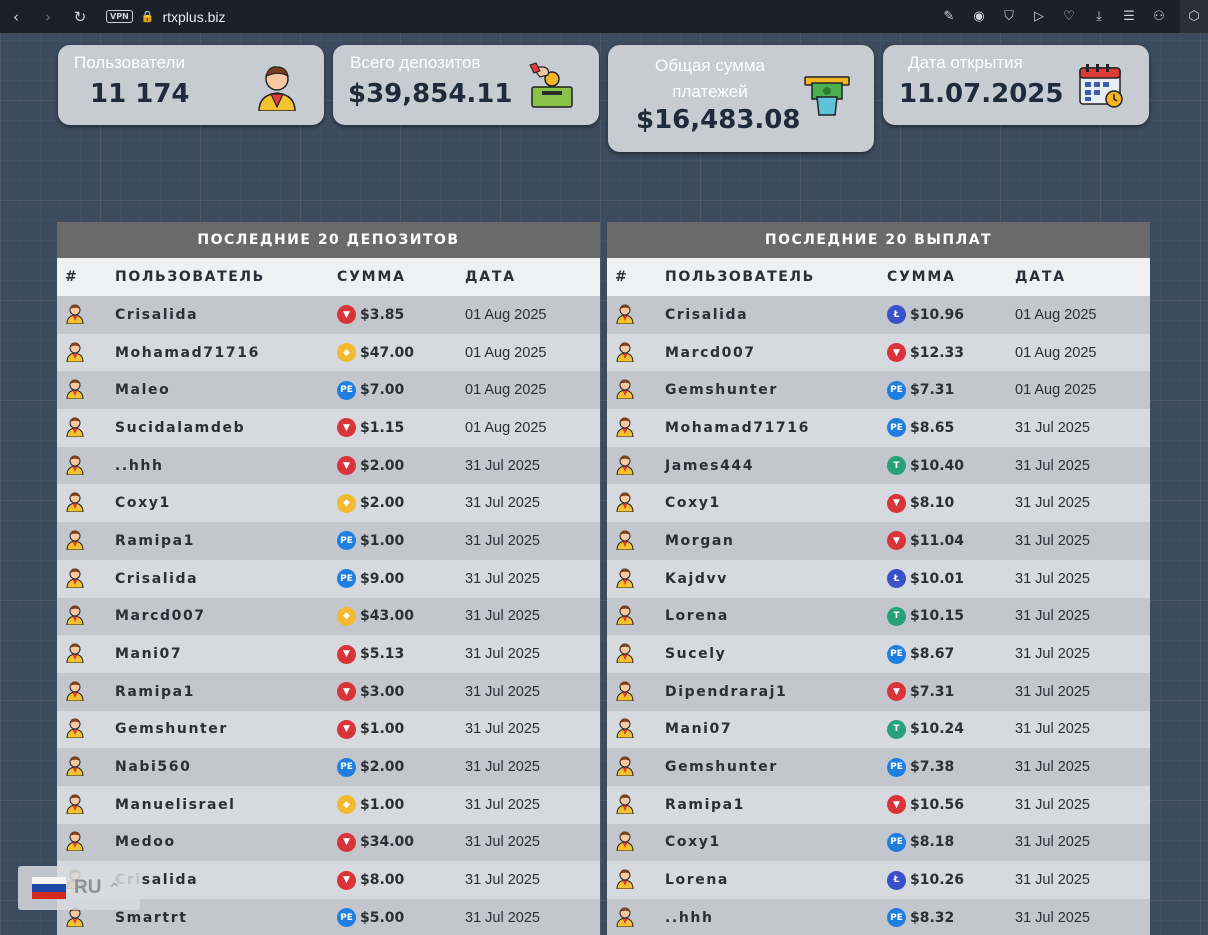  Describe the element at coordinates (382, 917) in the screenshot. I see `amount-value: $5.00` at that location.